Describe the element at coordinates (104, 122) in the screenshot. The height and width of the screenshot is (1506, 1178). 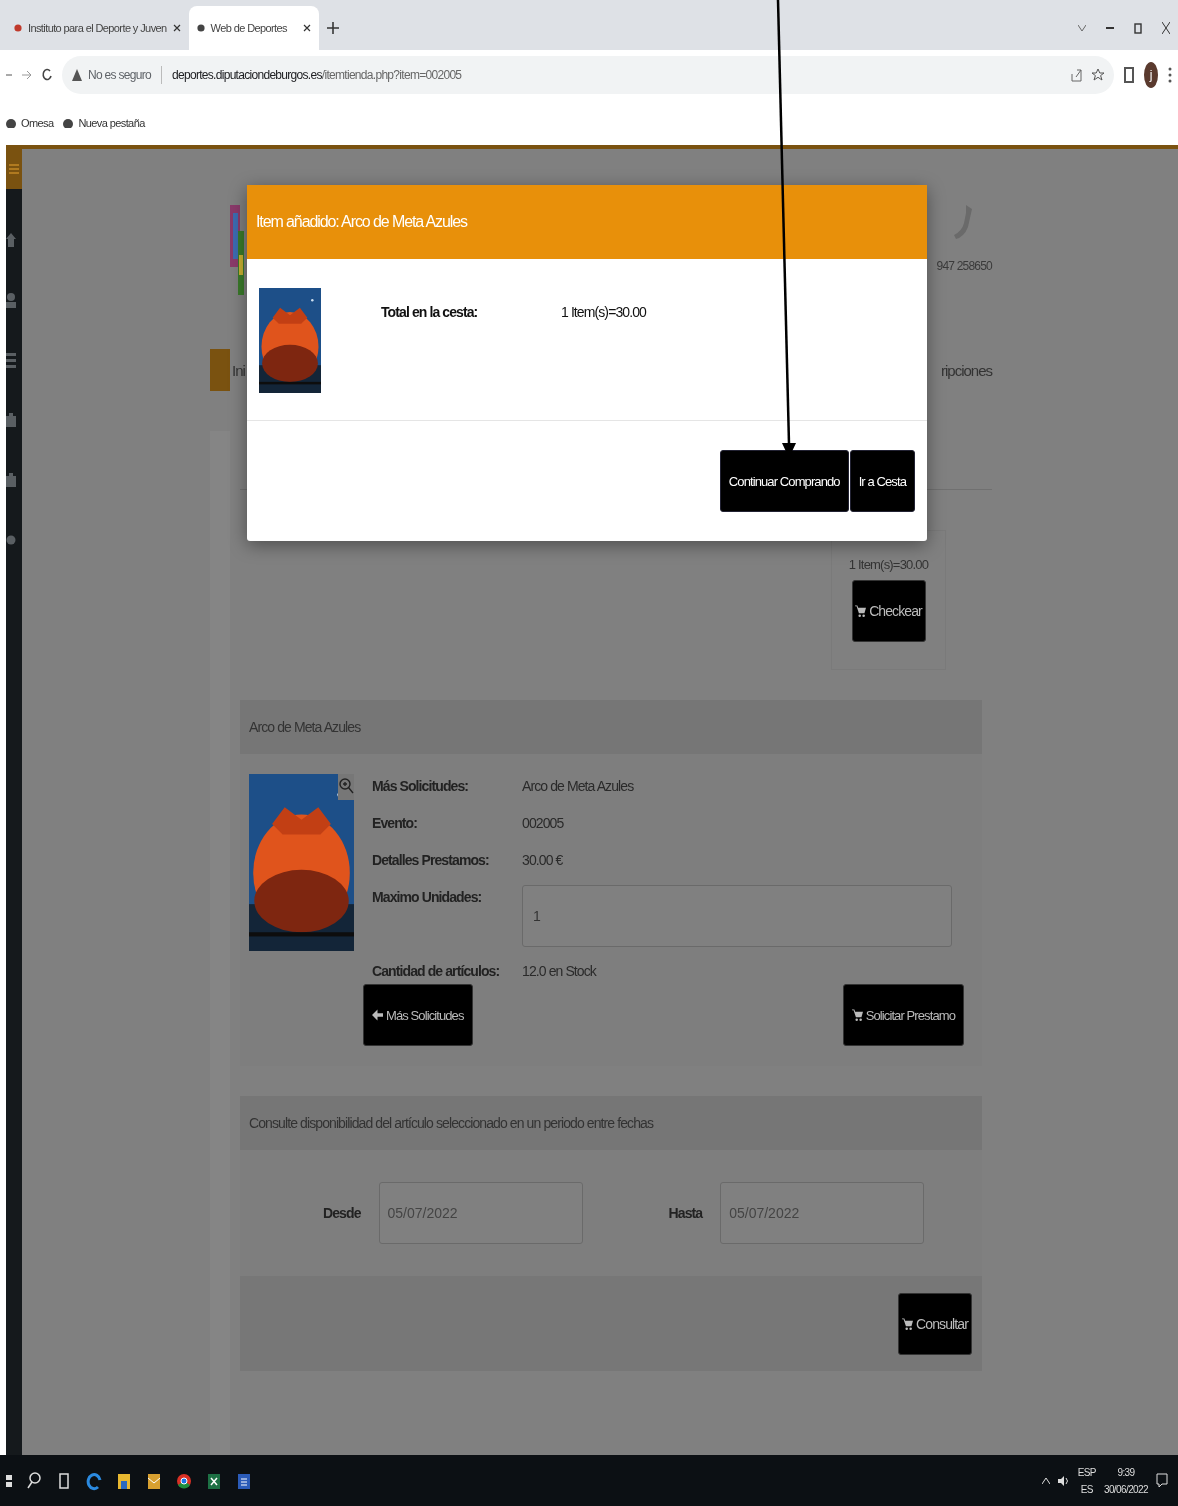
I see `bookmark: Nueva pestaña` at that location.